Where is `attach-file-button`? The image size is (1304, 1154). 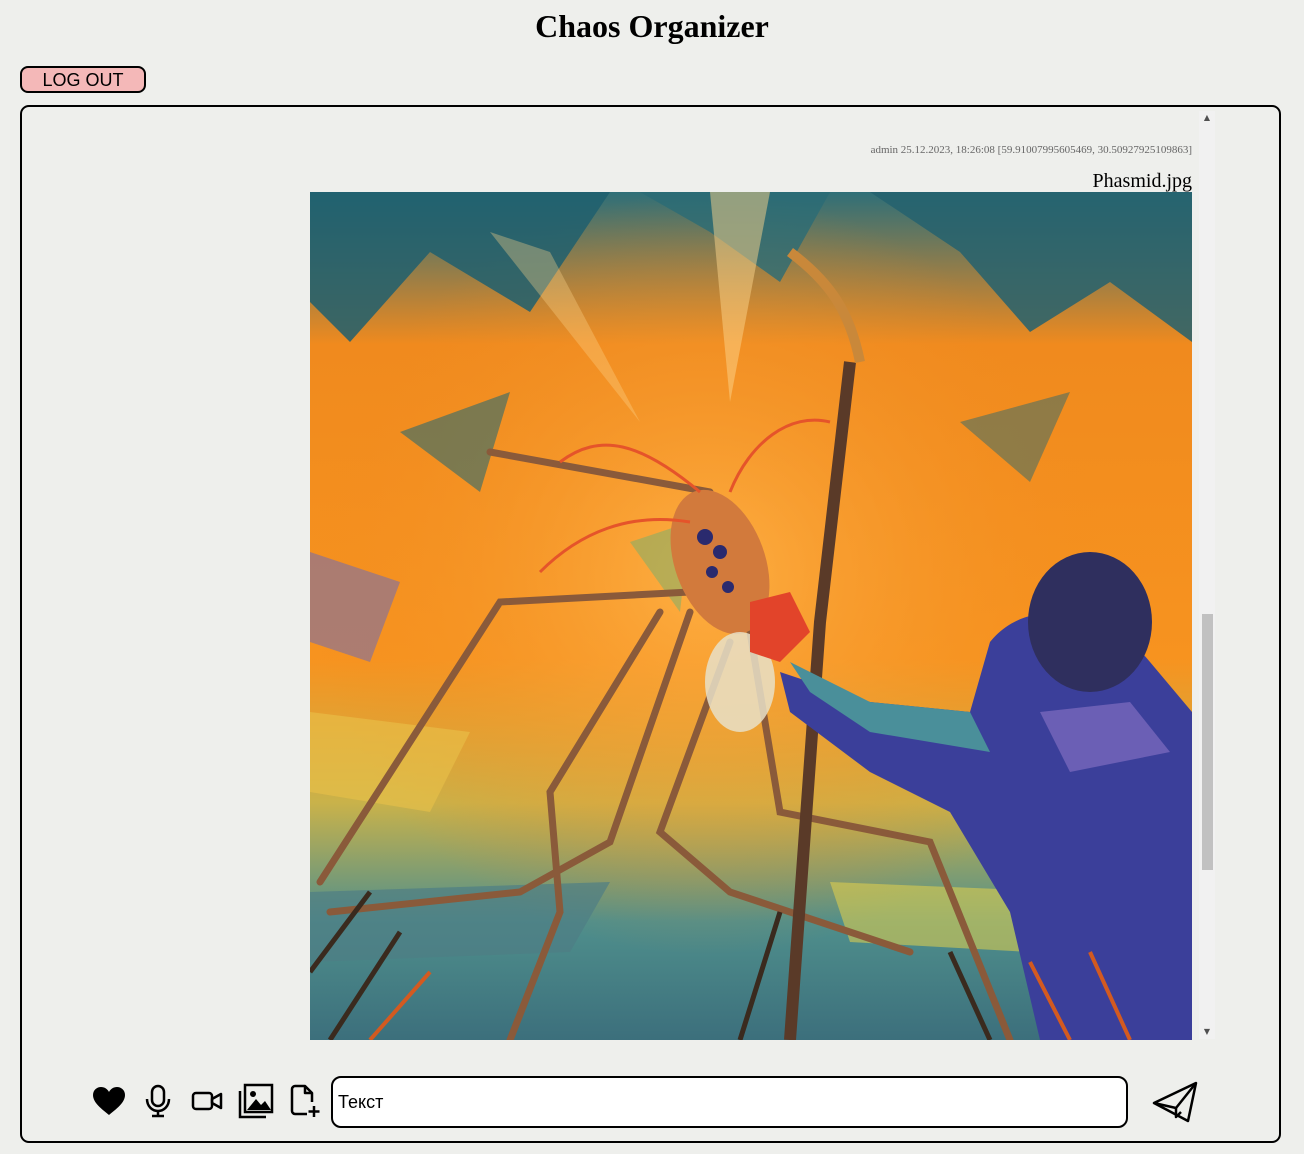 attach-file-button is located at coordinates (305, 1101).